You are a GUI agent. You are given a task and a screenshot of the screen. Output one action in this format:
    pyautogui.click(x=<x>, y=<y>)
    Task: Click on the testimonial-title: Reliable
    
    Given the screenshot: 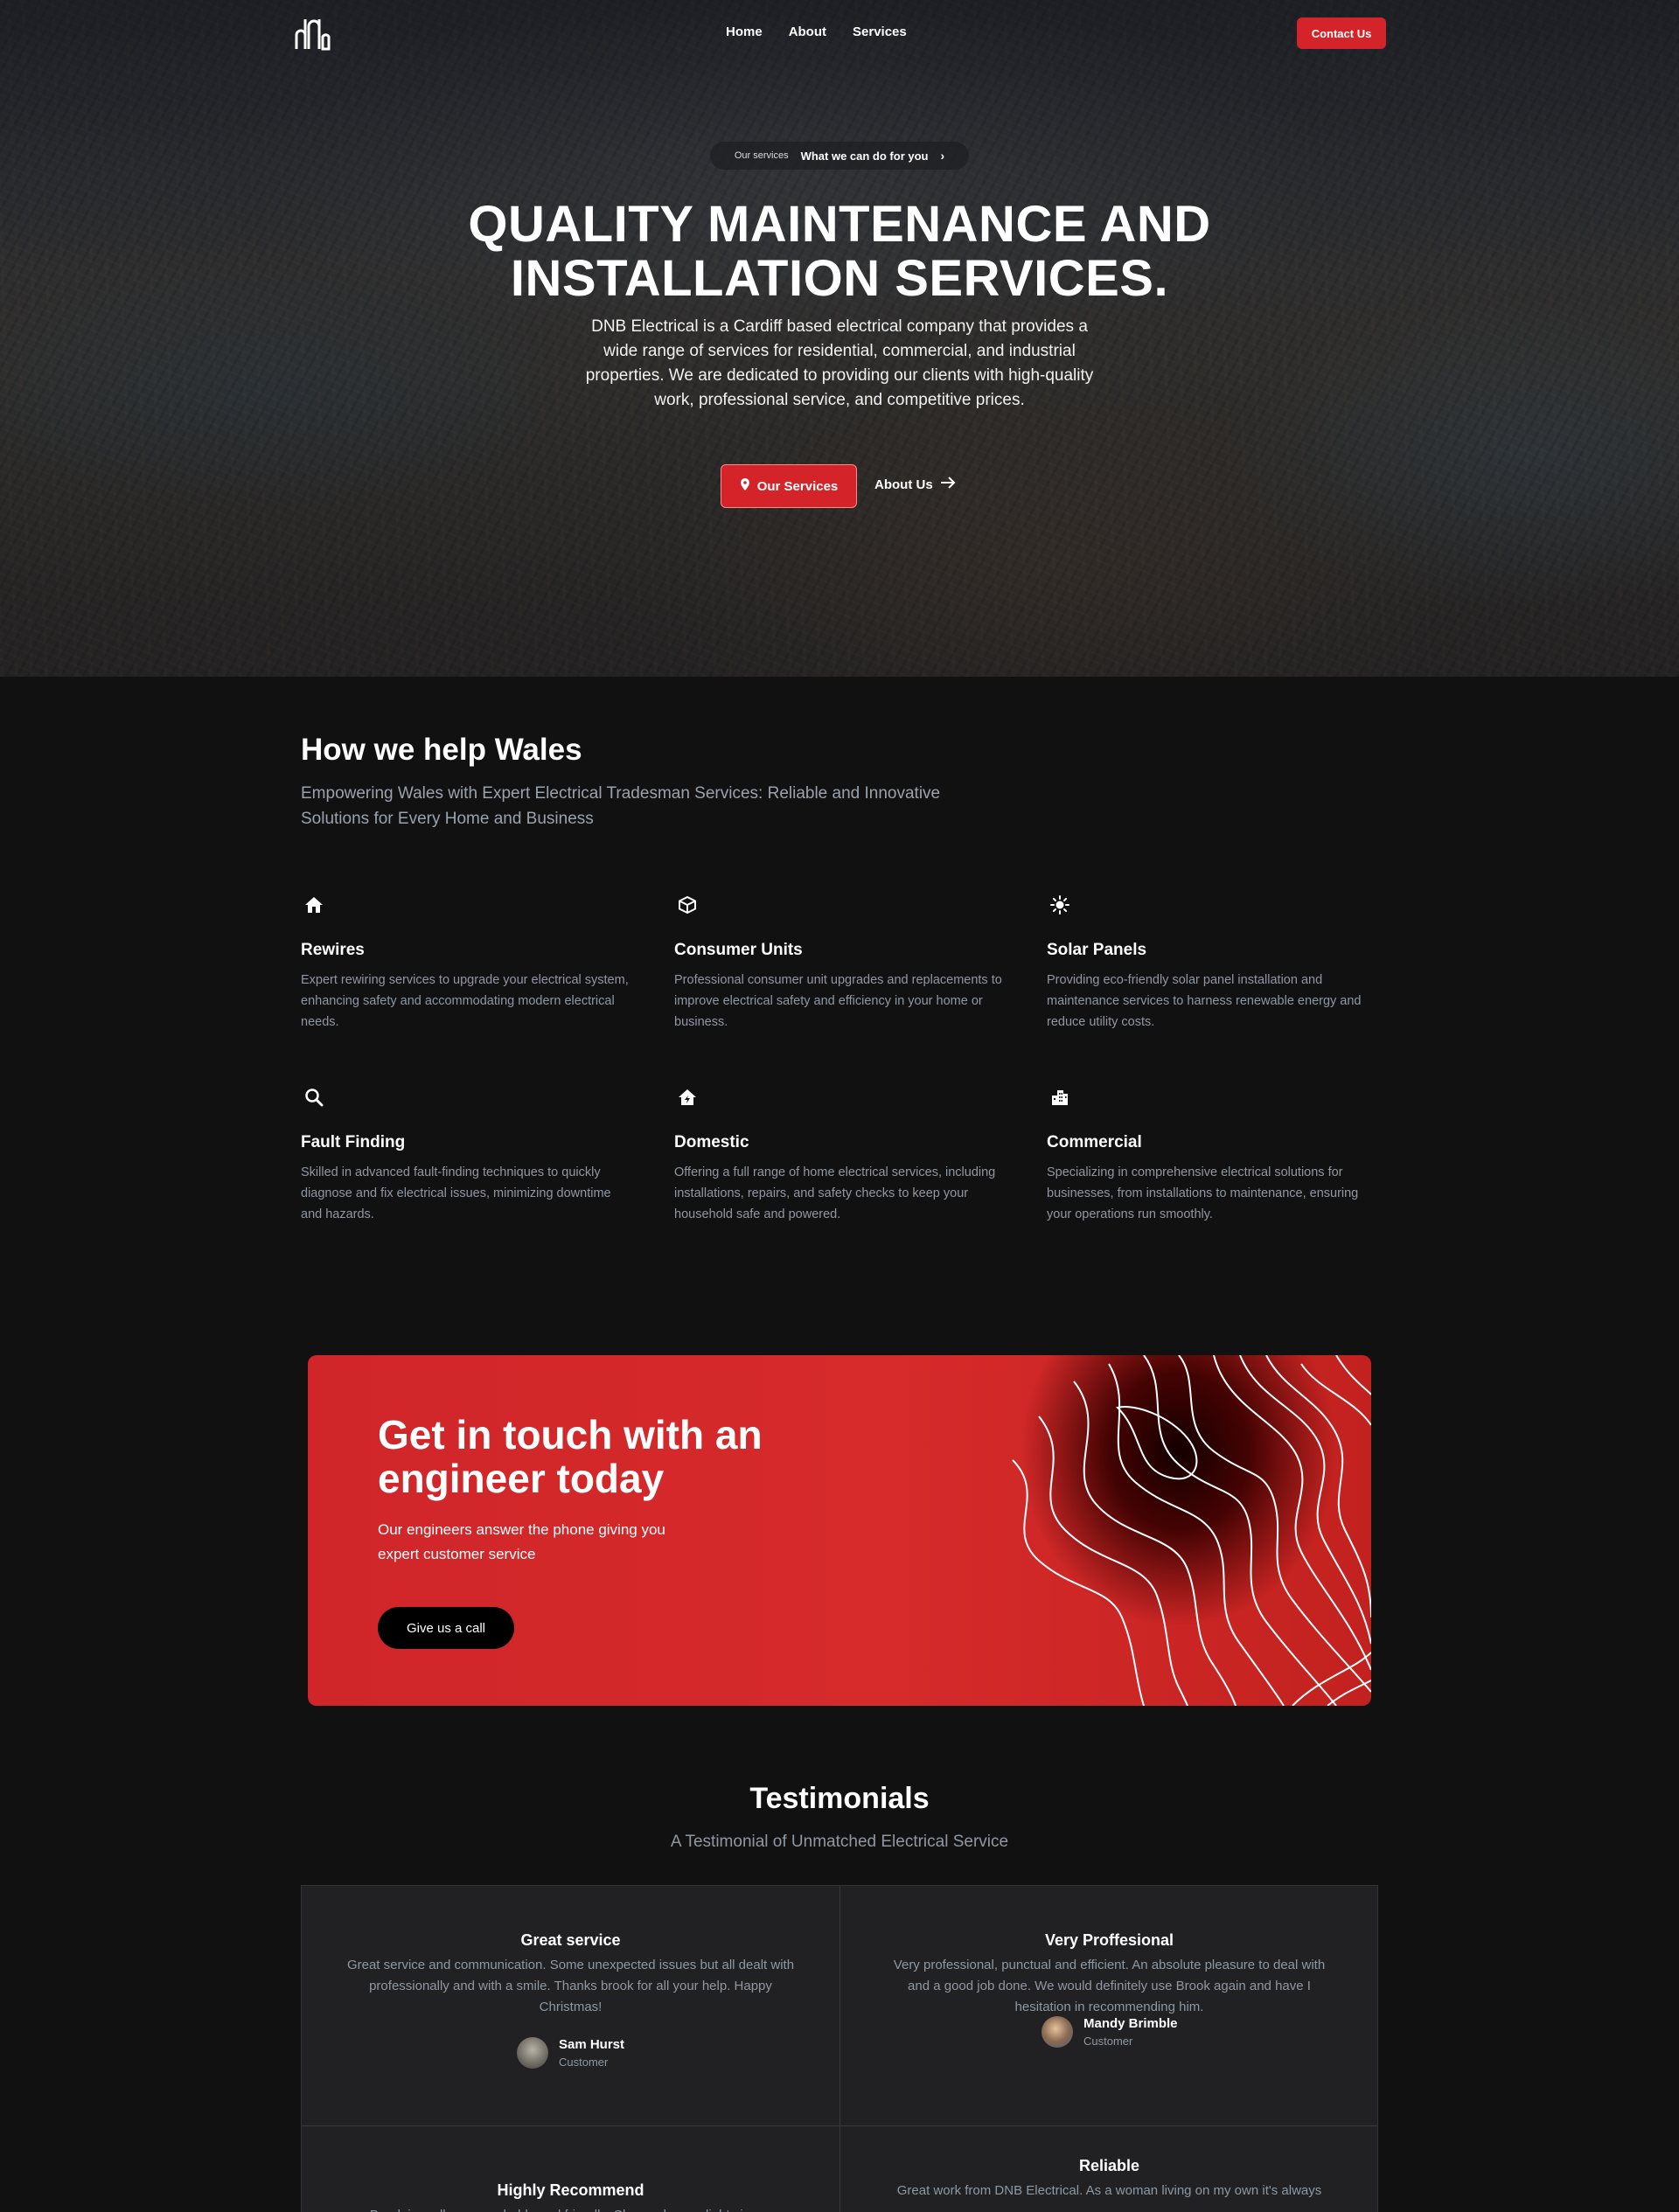 What is the action you would take?
    pyautogui.click(x=1109, y=2165)
    